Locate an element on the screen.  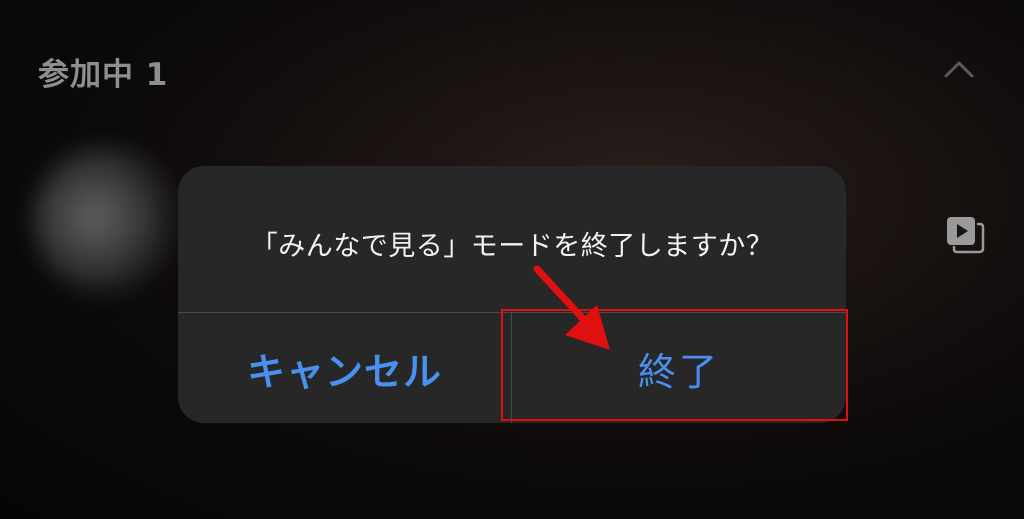
cancel-button: キャンセル is located at coordinates (344, 368).